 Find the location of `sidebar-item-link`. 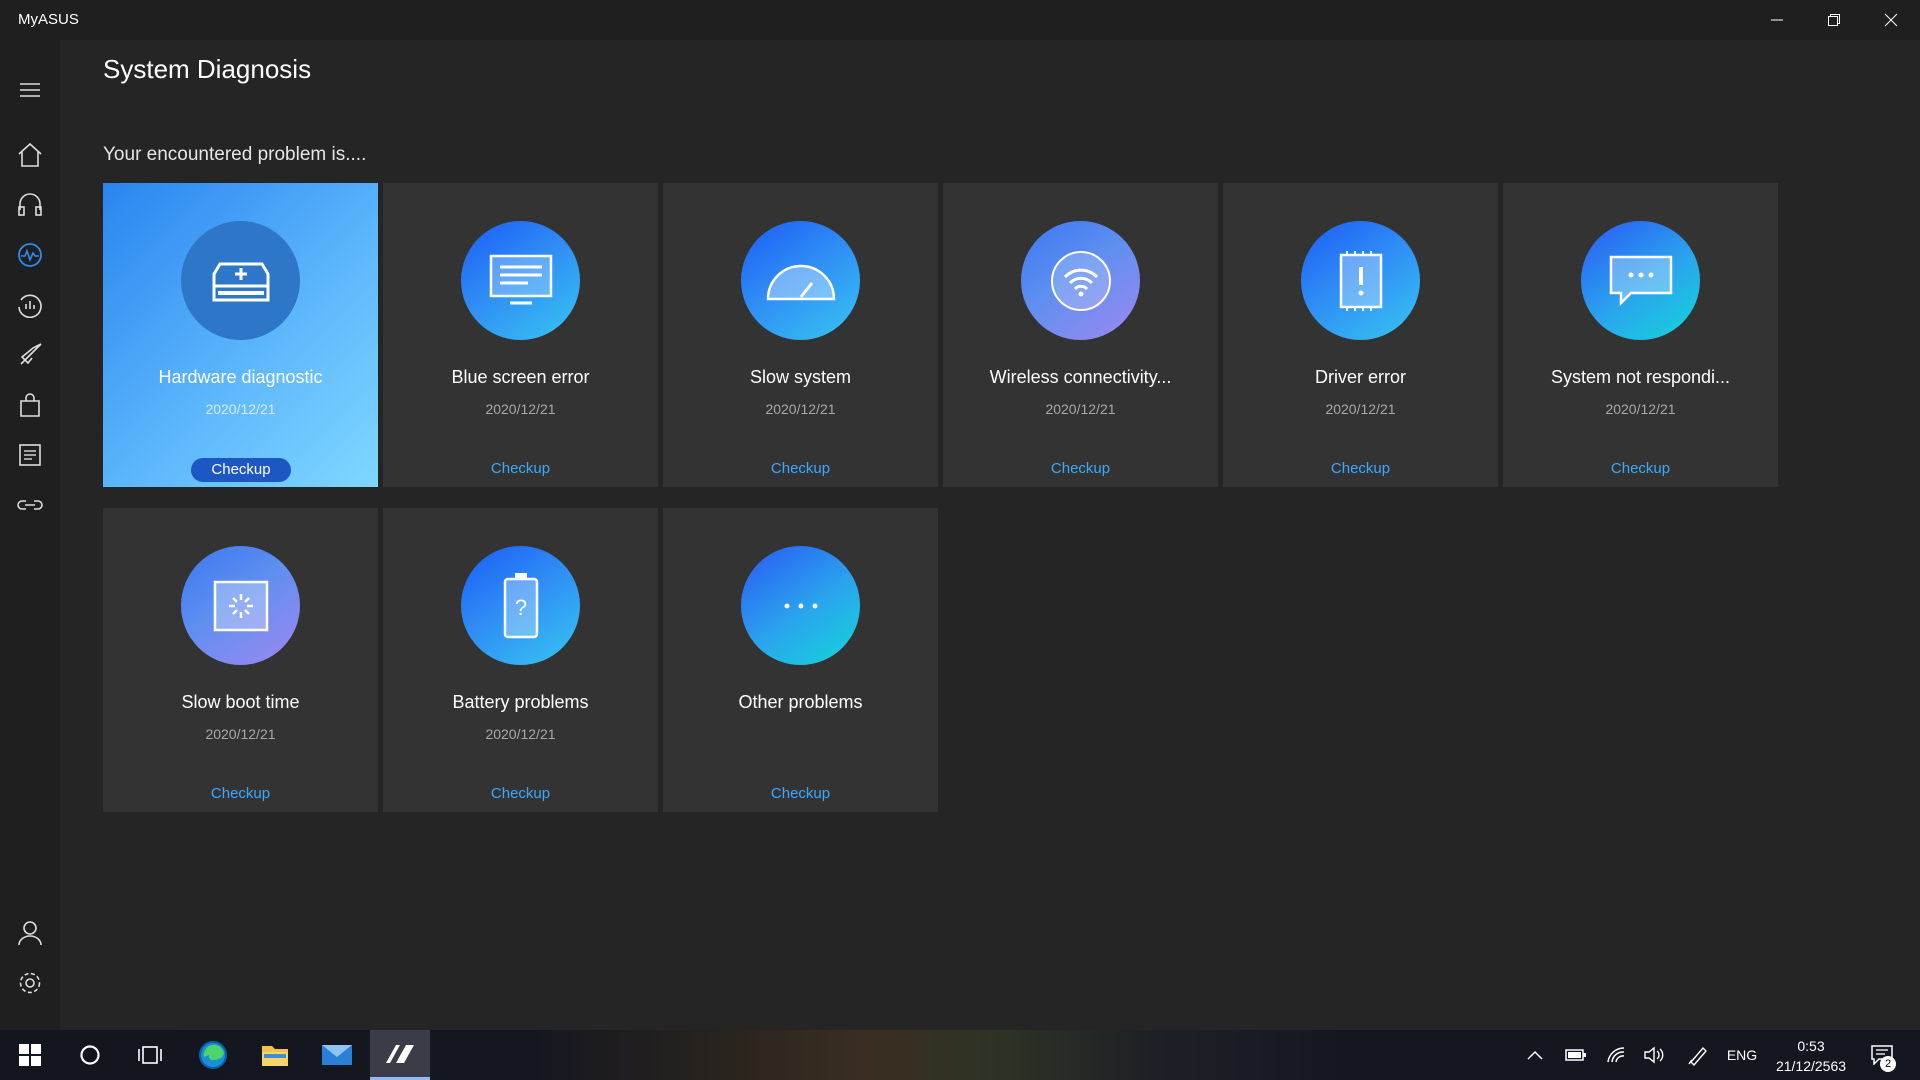

sidebar-item-link is located at coordinates (30, 505).